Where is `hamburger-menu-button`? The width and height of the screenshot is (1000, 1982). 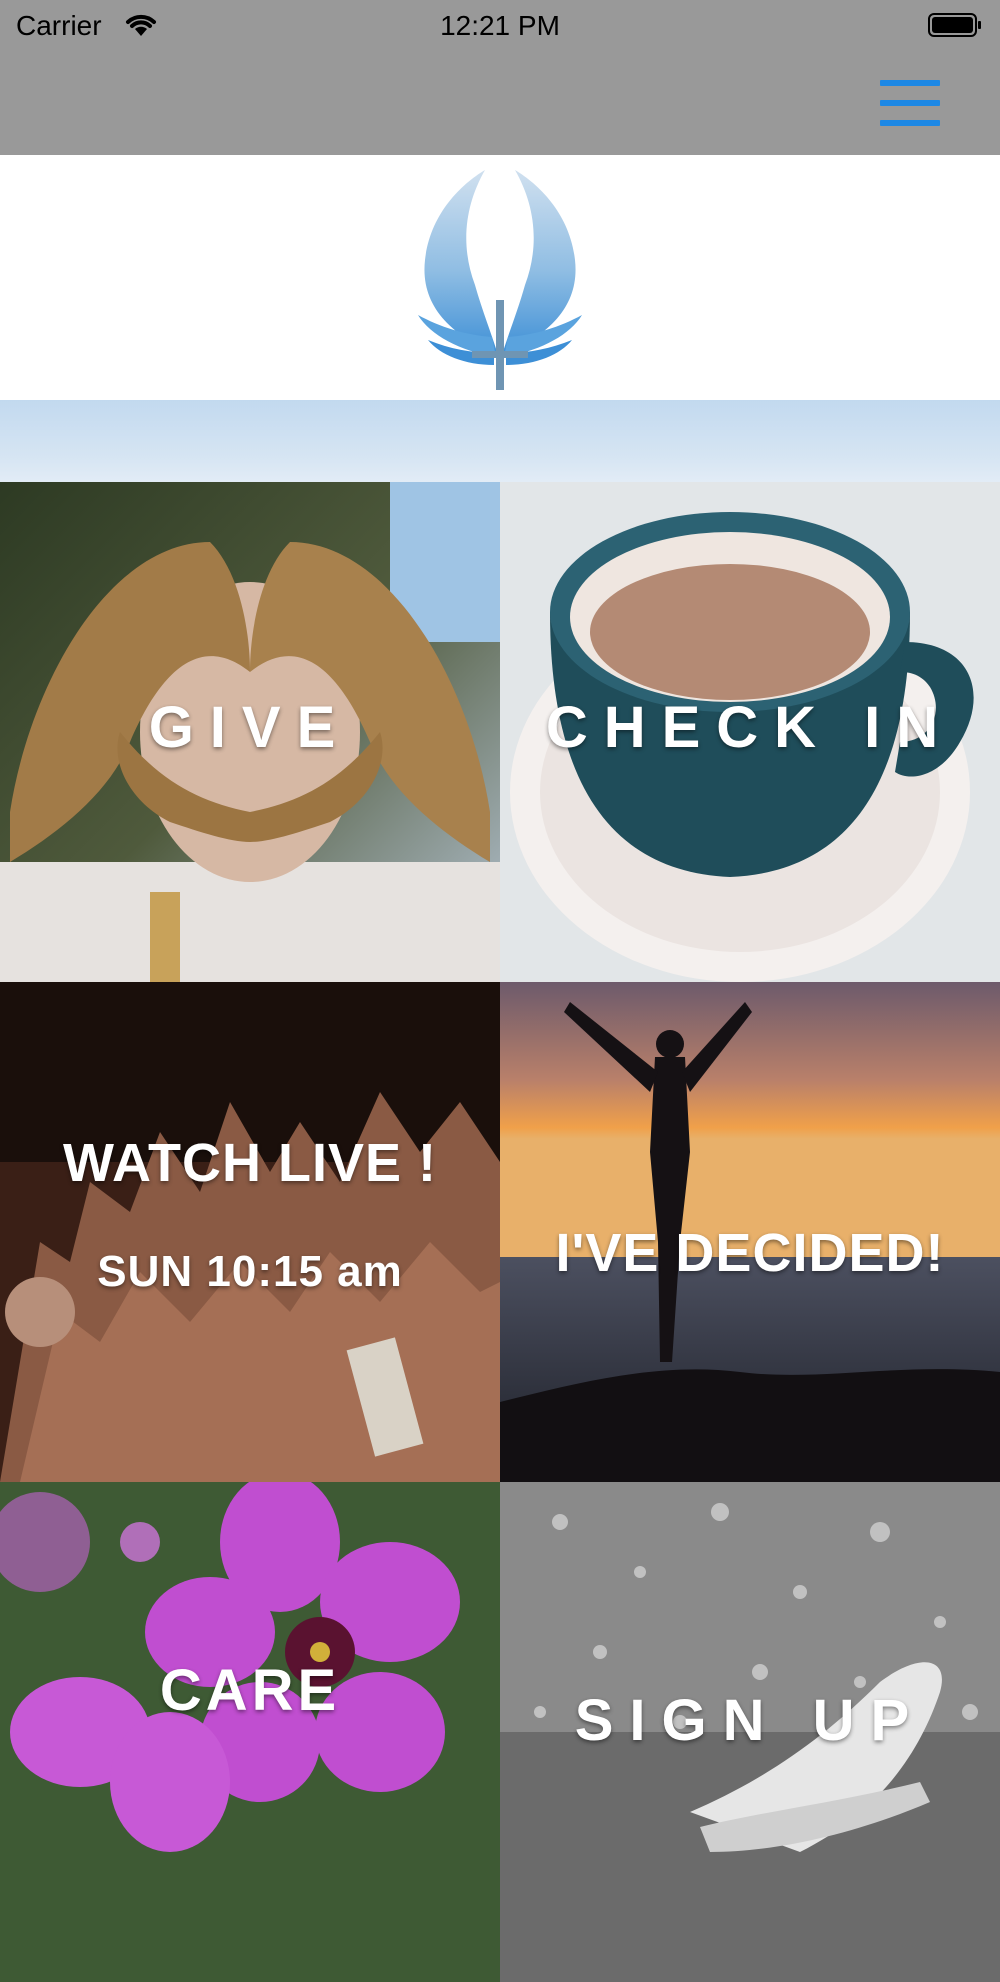 hamburger-menu-button is located at coordinates (910, 106).